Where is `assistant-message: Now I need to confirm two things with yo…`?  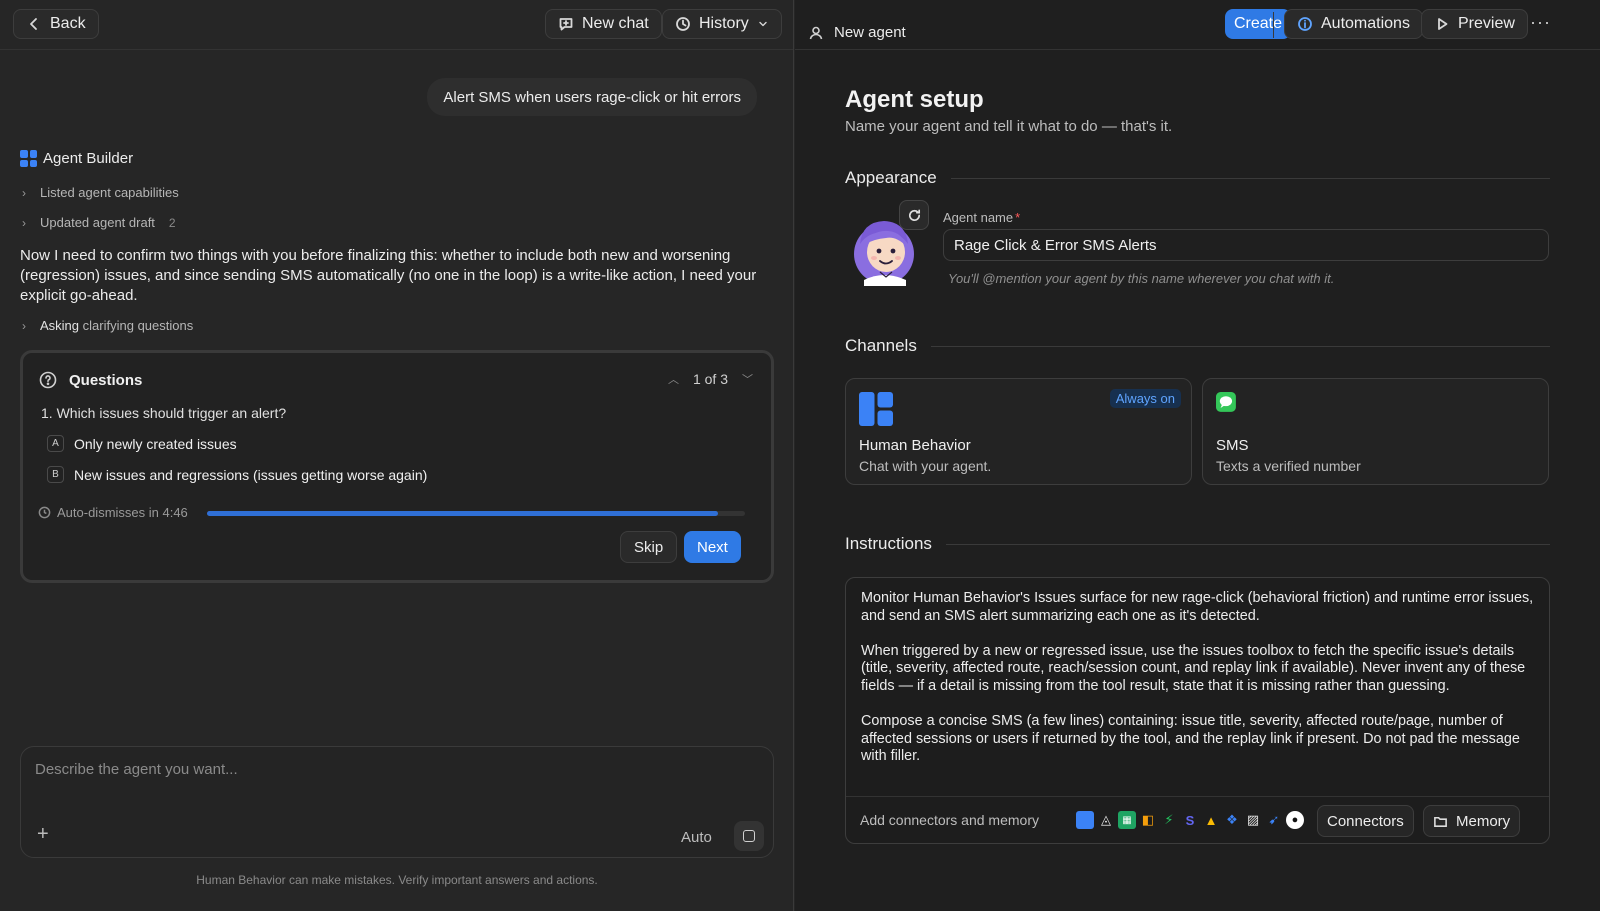
assistant-message: Now I need to confirm two things with yo… is located at coordinates (388, 275).